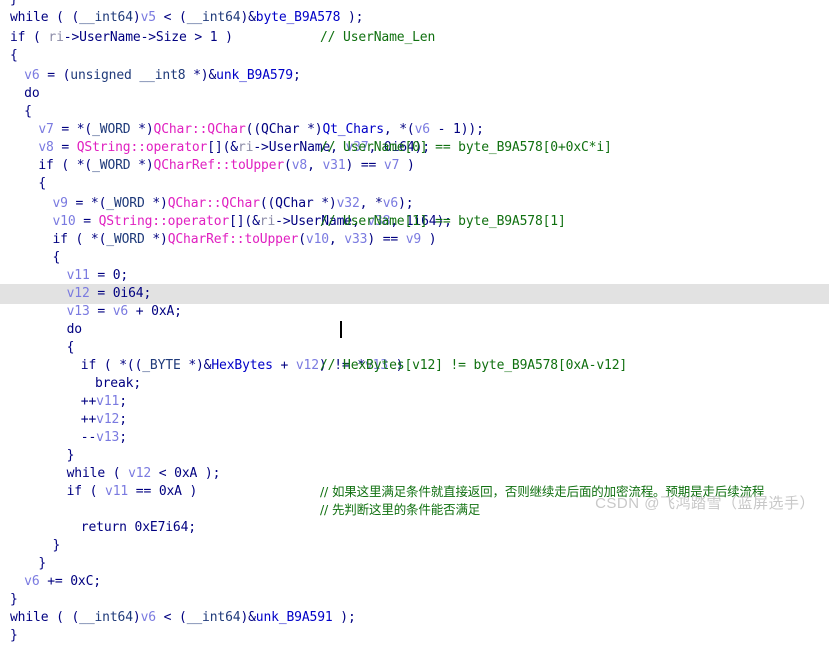  What do you see at coordinates (414, 312) in the screenshot?
I see `code-line: v13 = v6 + 0xA;` at bounding box center [414, 312].